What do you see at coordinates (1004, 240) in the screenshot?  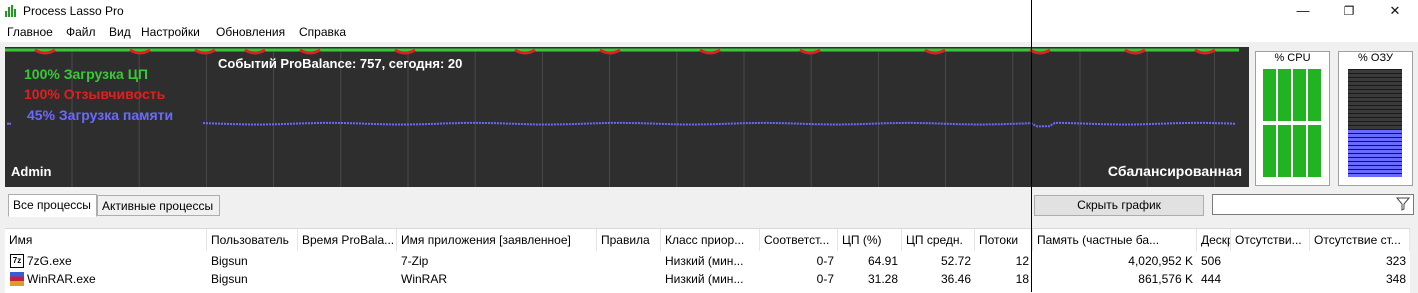 I see `column-header: Потоки` at bounding box center [1004, 240].